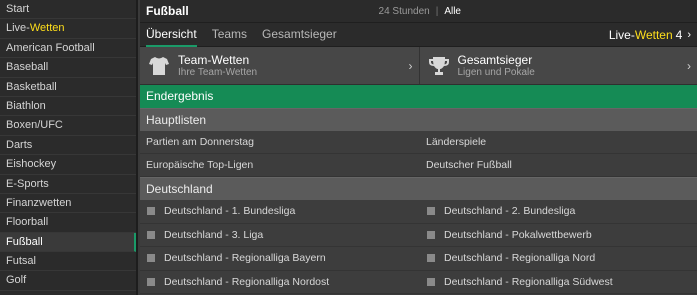  Describe the element at coordinates (247, 281) in the screenshot. I see `league-label: Deutschland - Regionalliga Nordost` at that location.